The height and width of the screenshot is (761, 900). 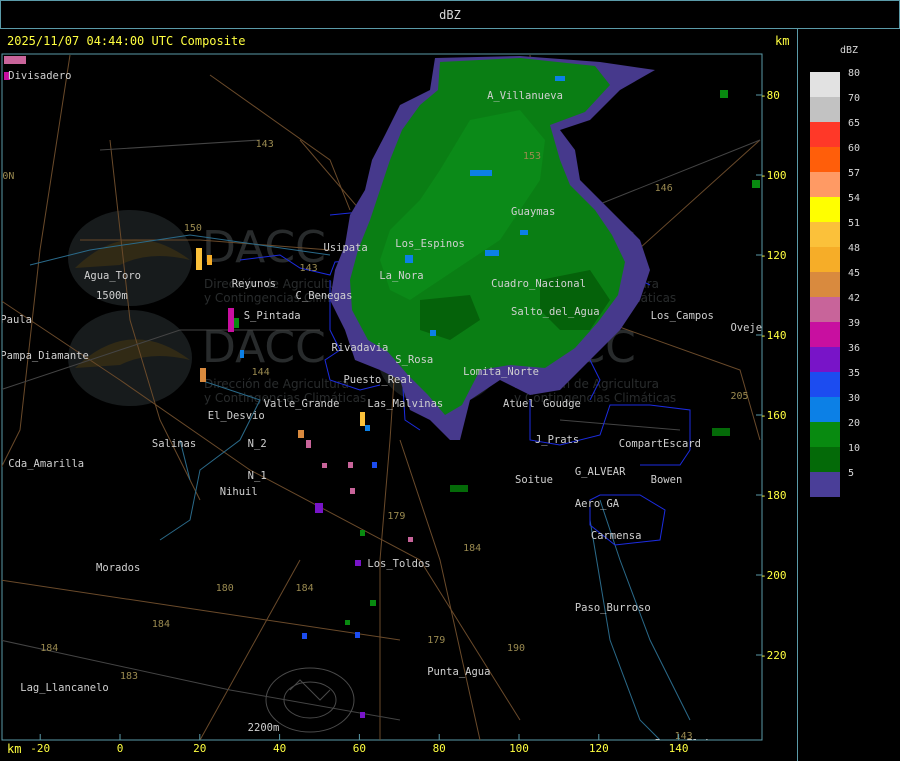 What do you see at coordinates (597, 504) in the screenshot?
I see `place-label: Aero_GA` at bounding box center [597, 504].